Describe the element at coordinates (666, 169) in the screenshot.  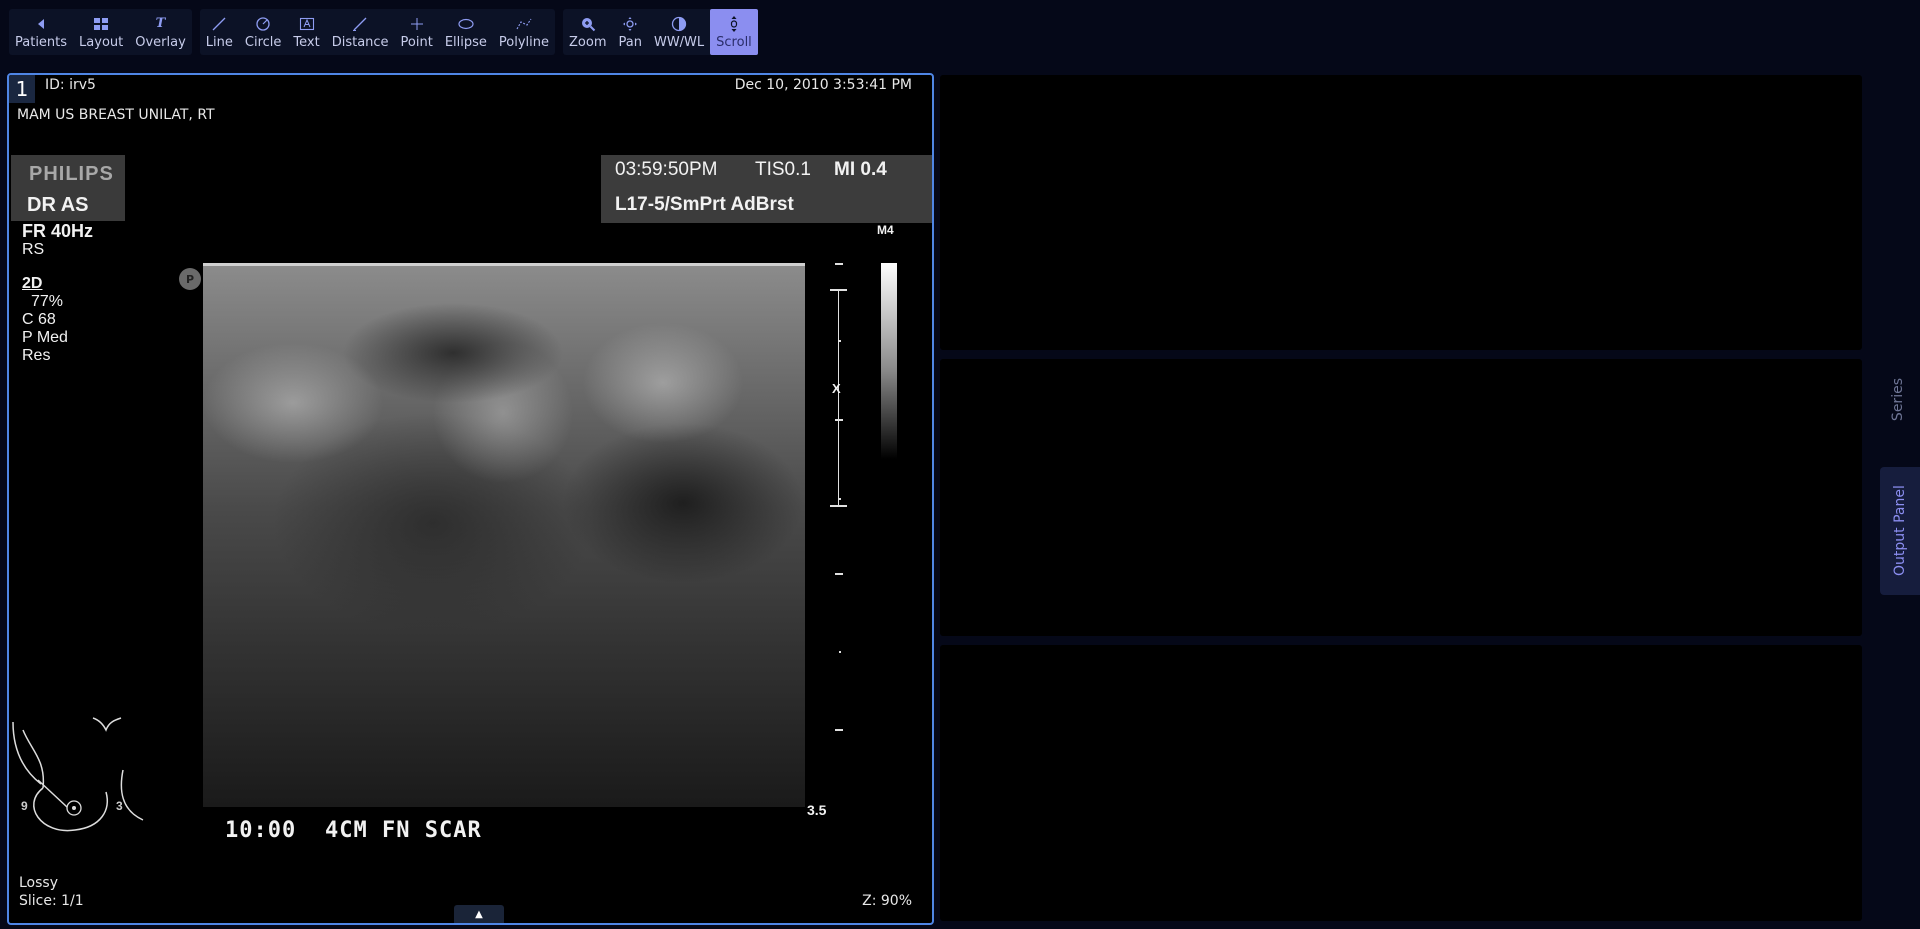
I see `acquisition-time: 03:59:50PM` at that location.